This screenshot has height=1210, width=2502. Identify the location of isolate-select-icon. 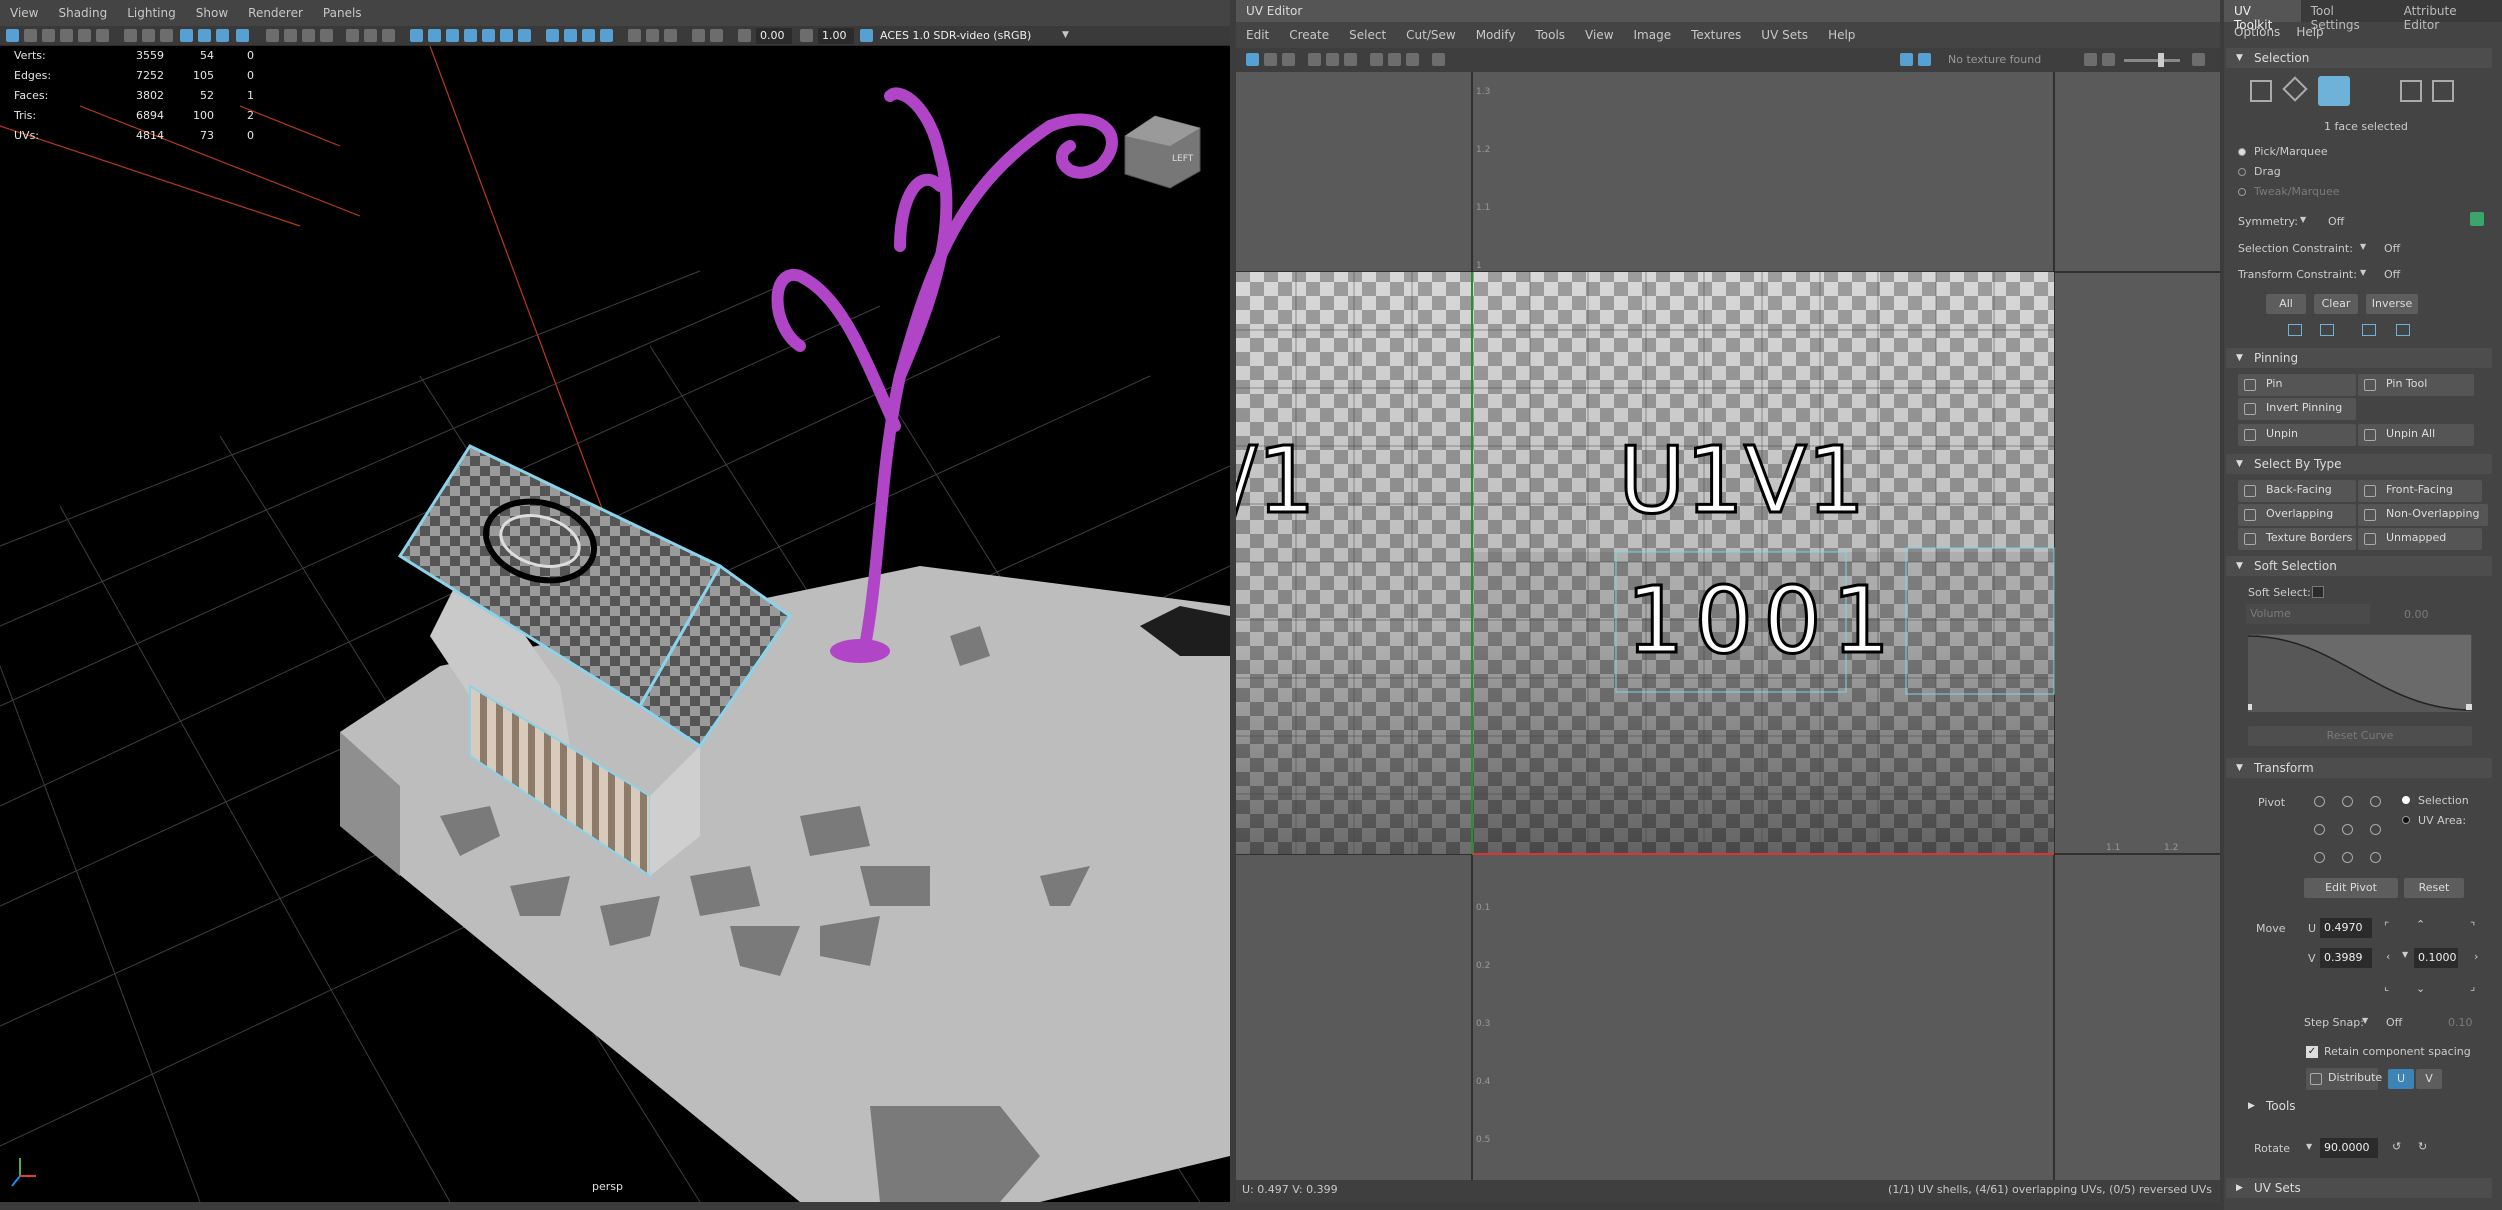
(634, 35).